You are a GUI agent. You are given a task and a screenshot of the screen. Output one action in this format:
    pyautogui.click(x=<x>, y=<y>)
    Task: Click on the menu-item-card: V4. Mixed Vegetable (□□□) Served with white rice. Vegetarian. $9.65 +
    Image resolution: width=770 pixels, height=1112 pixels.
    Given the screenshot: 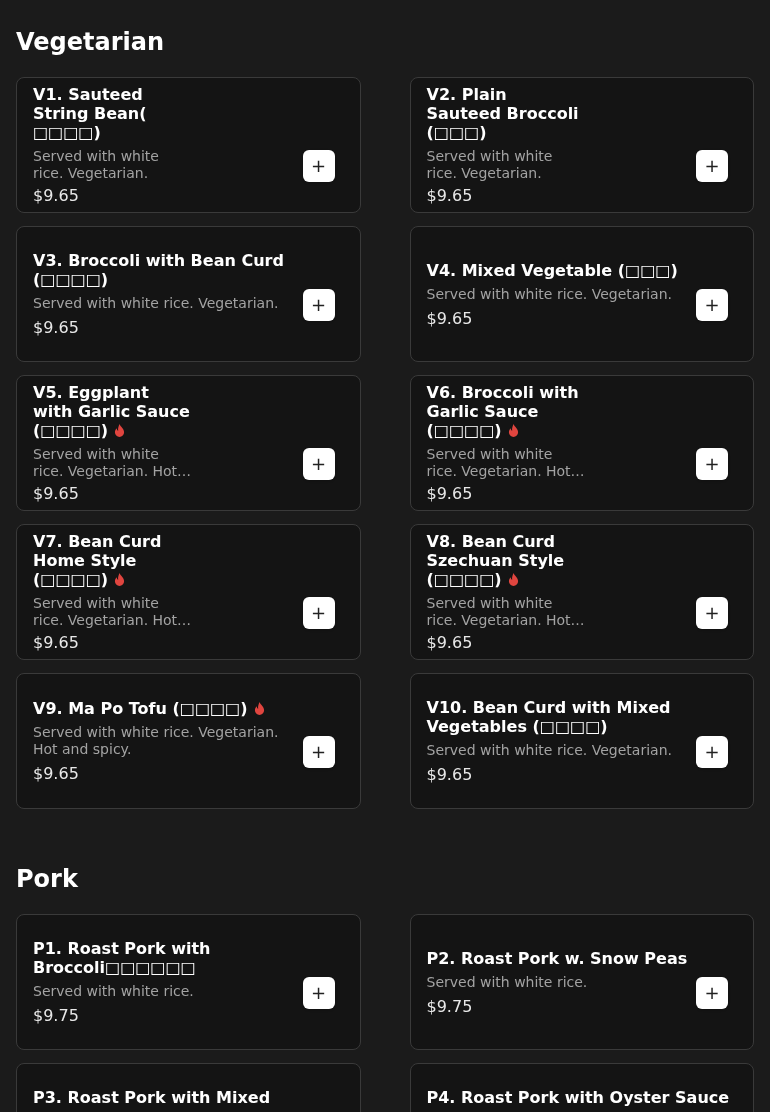 What is the action you would take?
    pyautogui.click(x=581, y=294)
    